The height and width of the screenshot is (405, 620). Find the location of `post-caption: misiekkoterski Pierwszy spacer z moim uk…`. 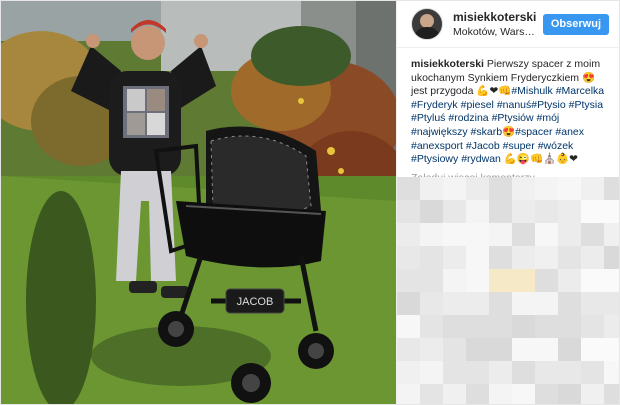

post-caption: misiekkoterski Pierwszy spacer z moim uk… is located at coordinates (508, 107).